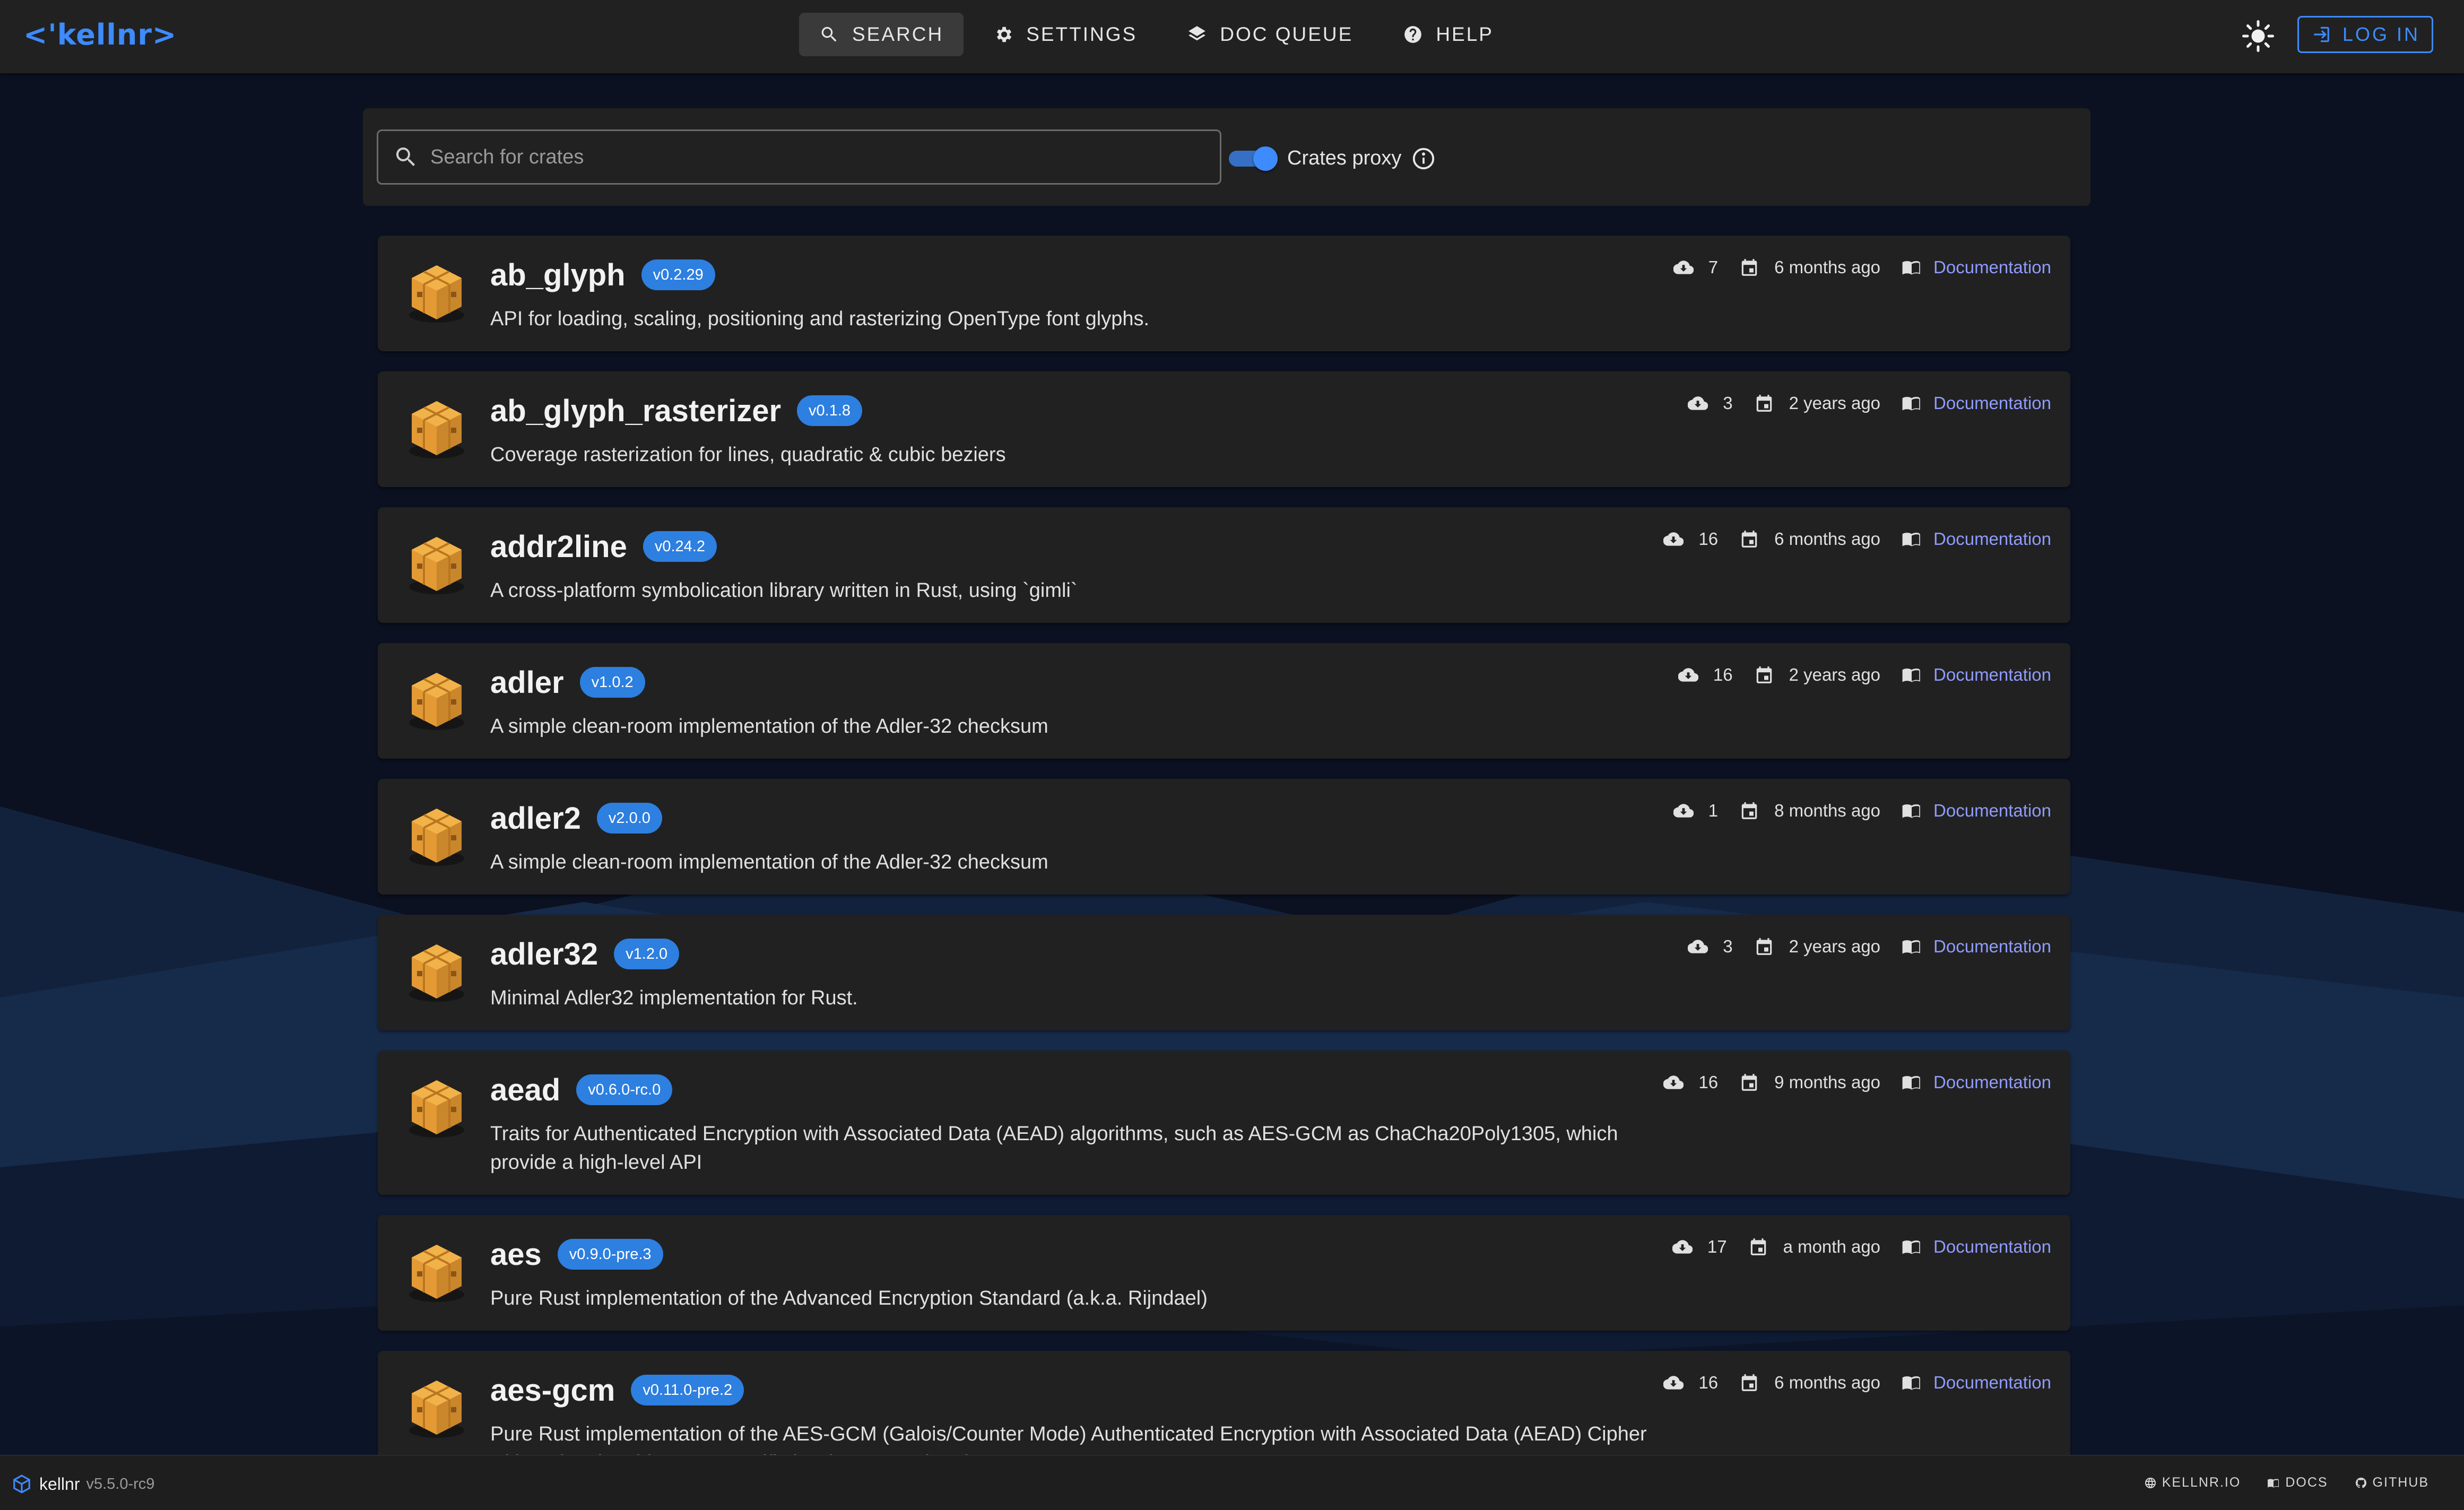 The width and height of the screenshot is (2464, 1510). I want to click on search-input, so click(801, 157).